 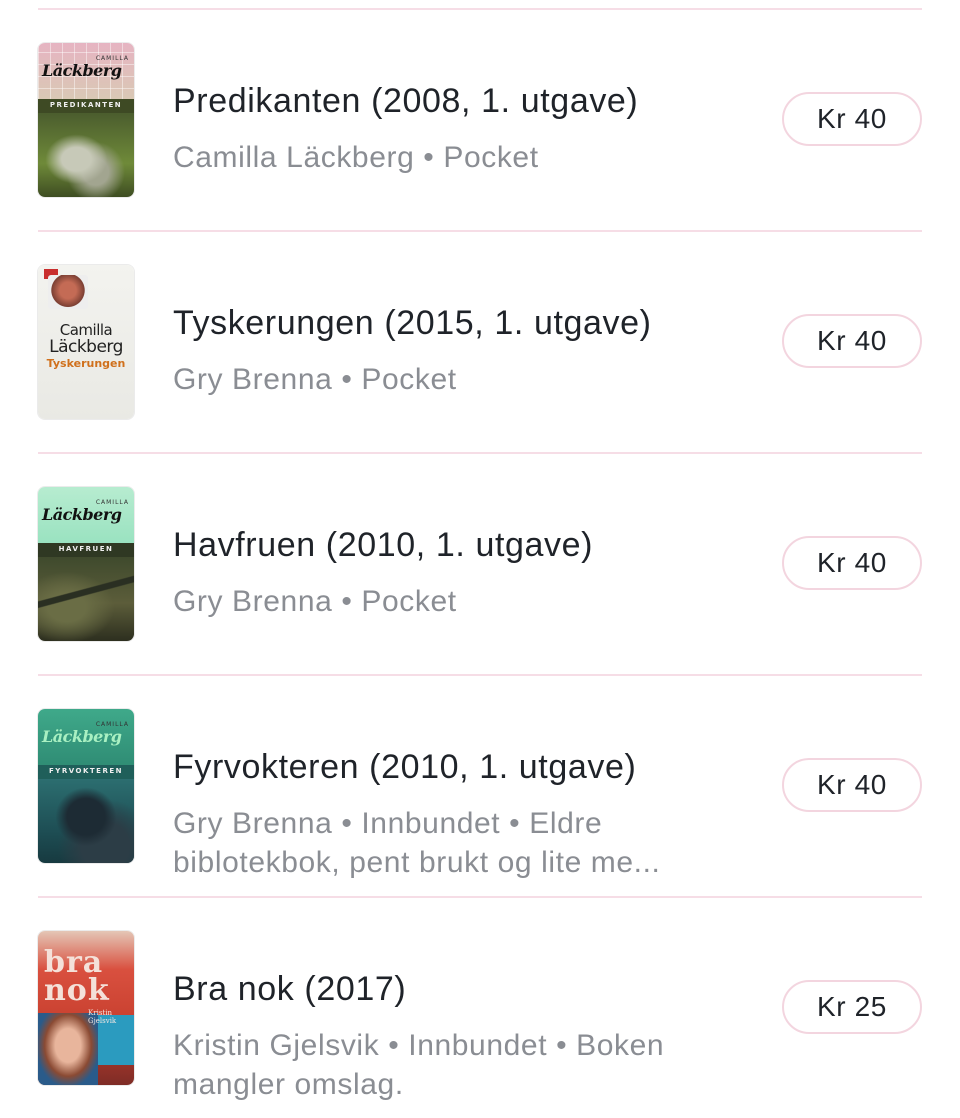 What do you see at coordinates (86, 363) in the screenshot?
I see `cover-title-text: Tyskerungen` at bounding box center [86, 363].